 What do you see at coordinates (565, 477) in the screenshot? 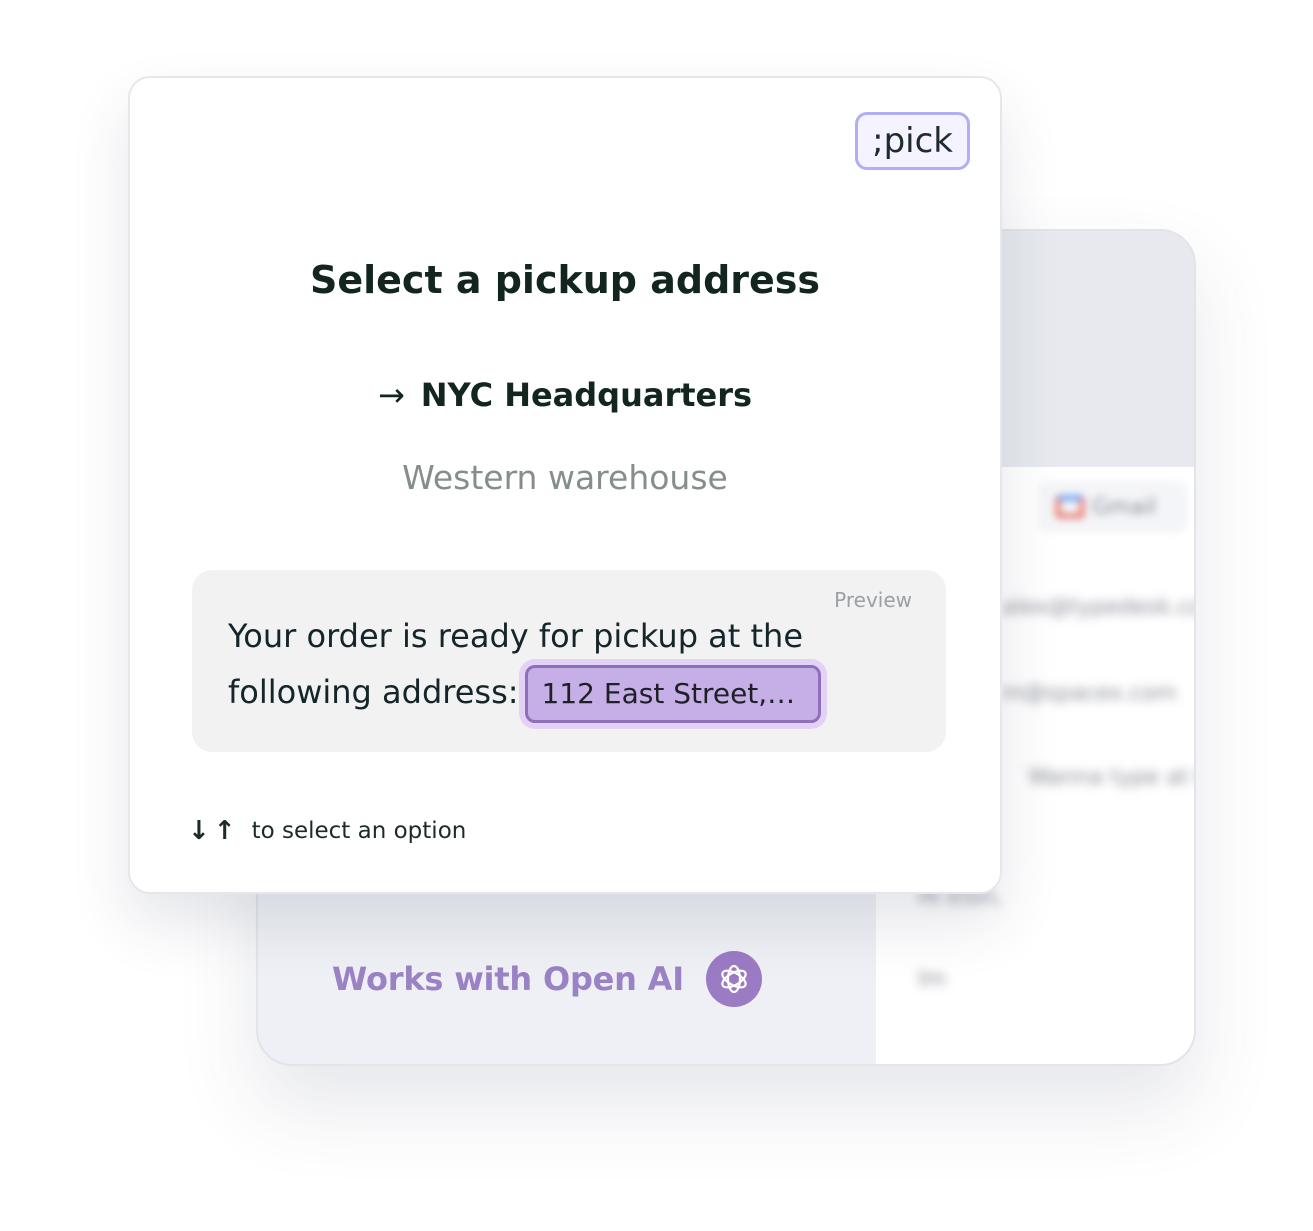
I see `option-western-warehouse: Western warehouse` at bounding box center [565, 477].